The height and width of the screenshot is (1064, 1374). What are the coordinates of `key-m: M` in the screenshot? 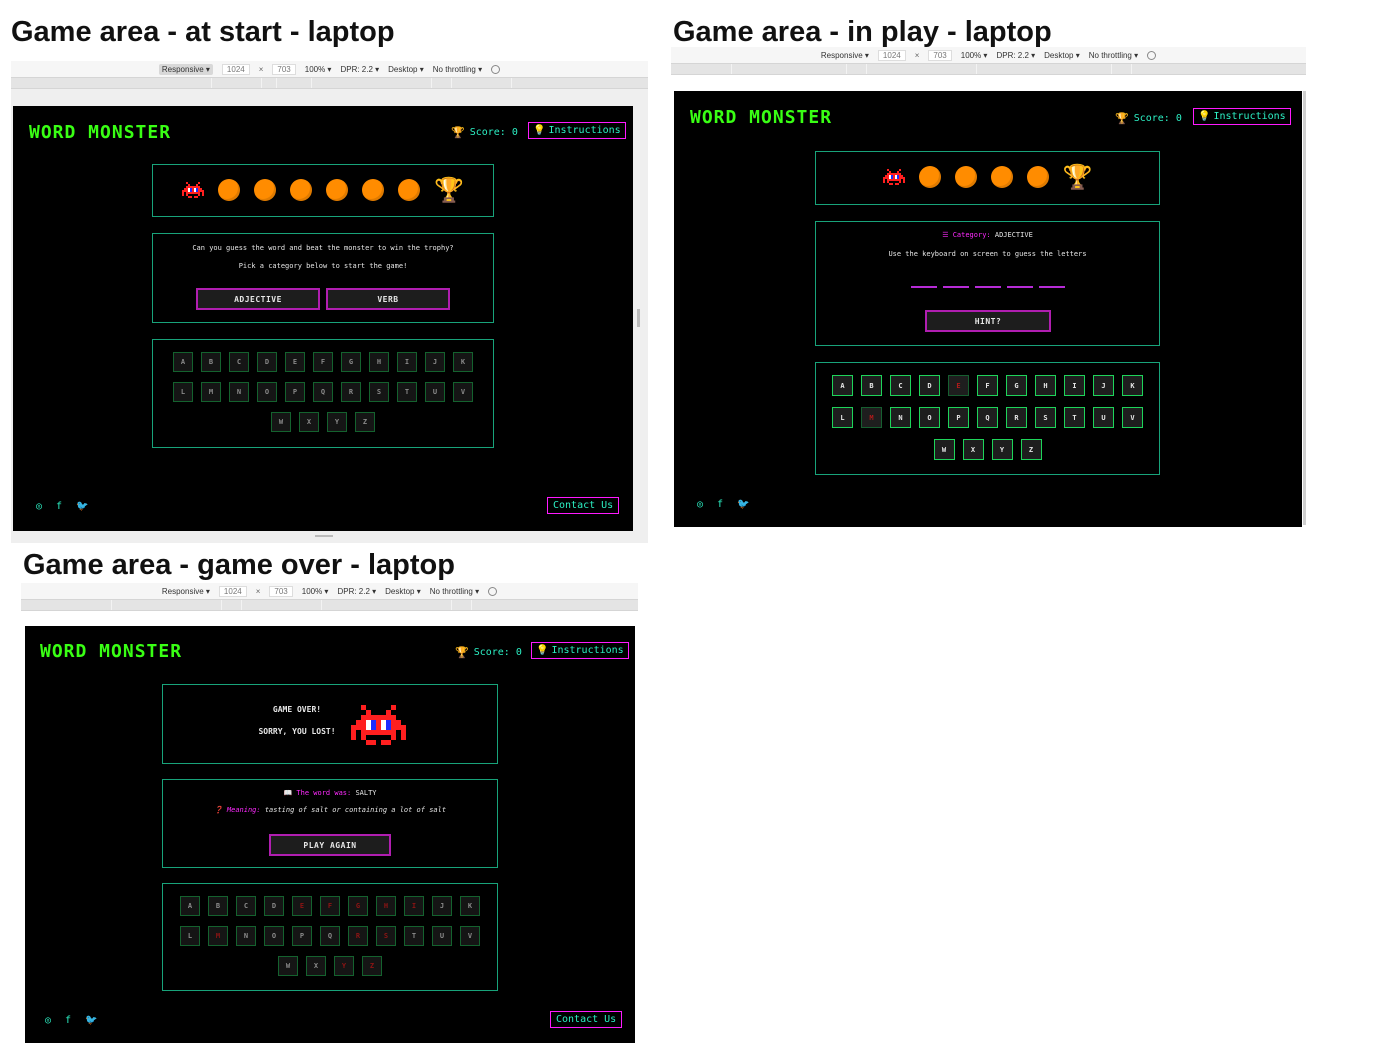 It's located at (871, 417).